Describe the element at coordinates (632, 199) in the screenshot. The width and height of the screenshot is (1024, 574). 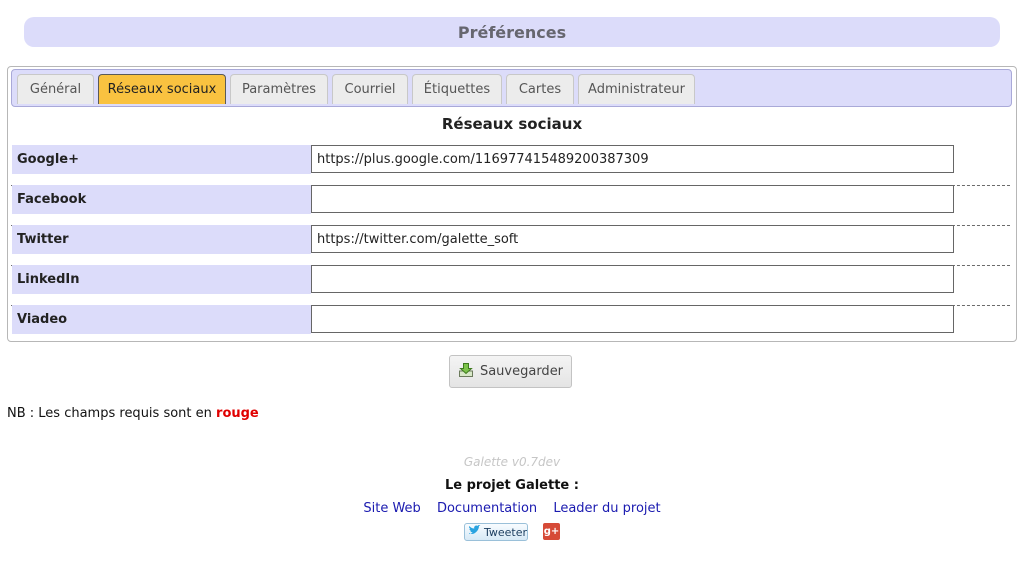
I see `facebook-input` at that location.